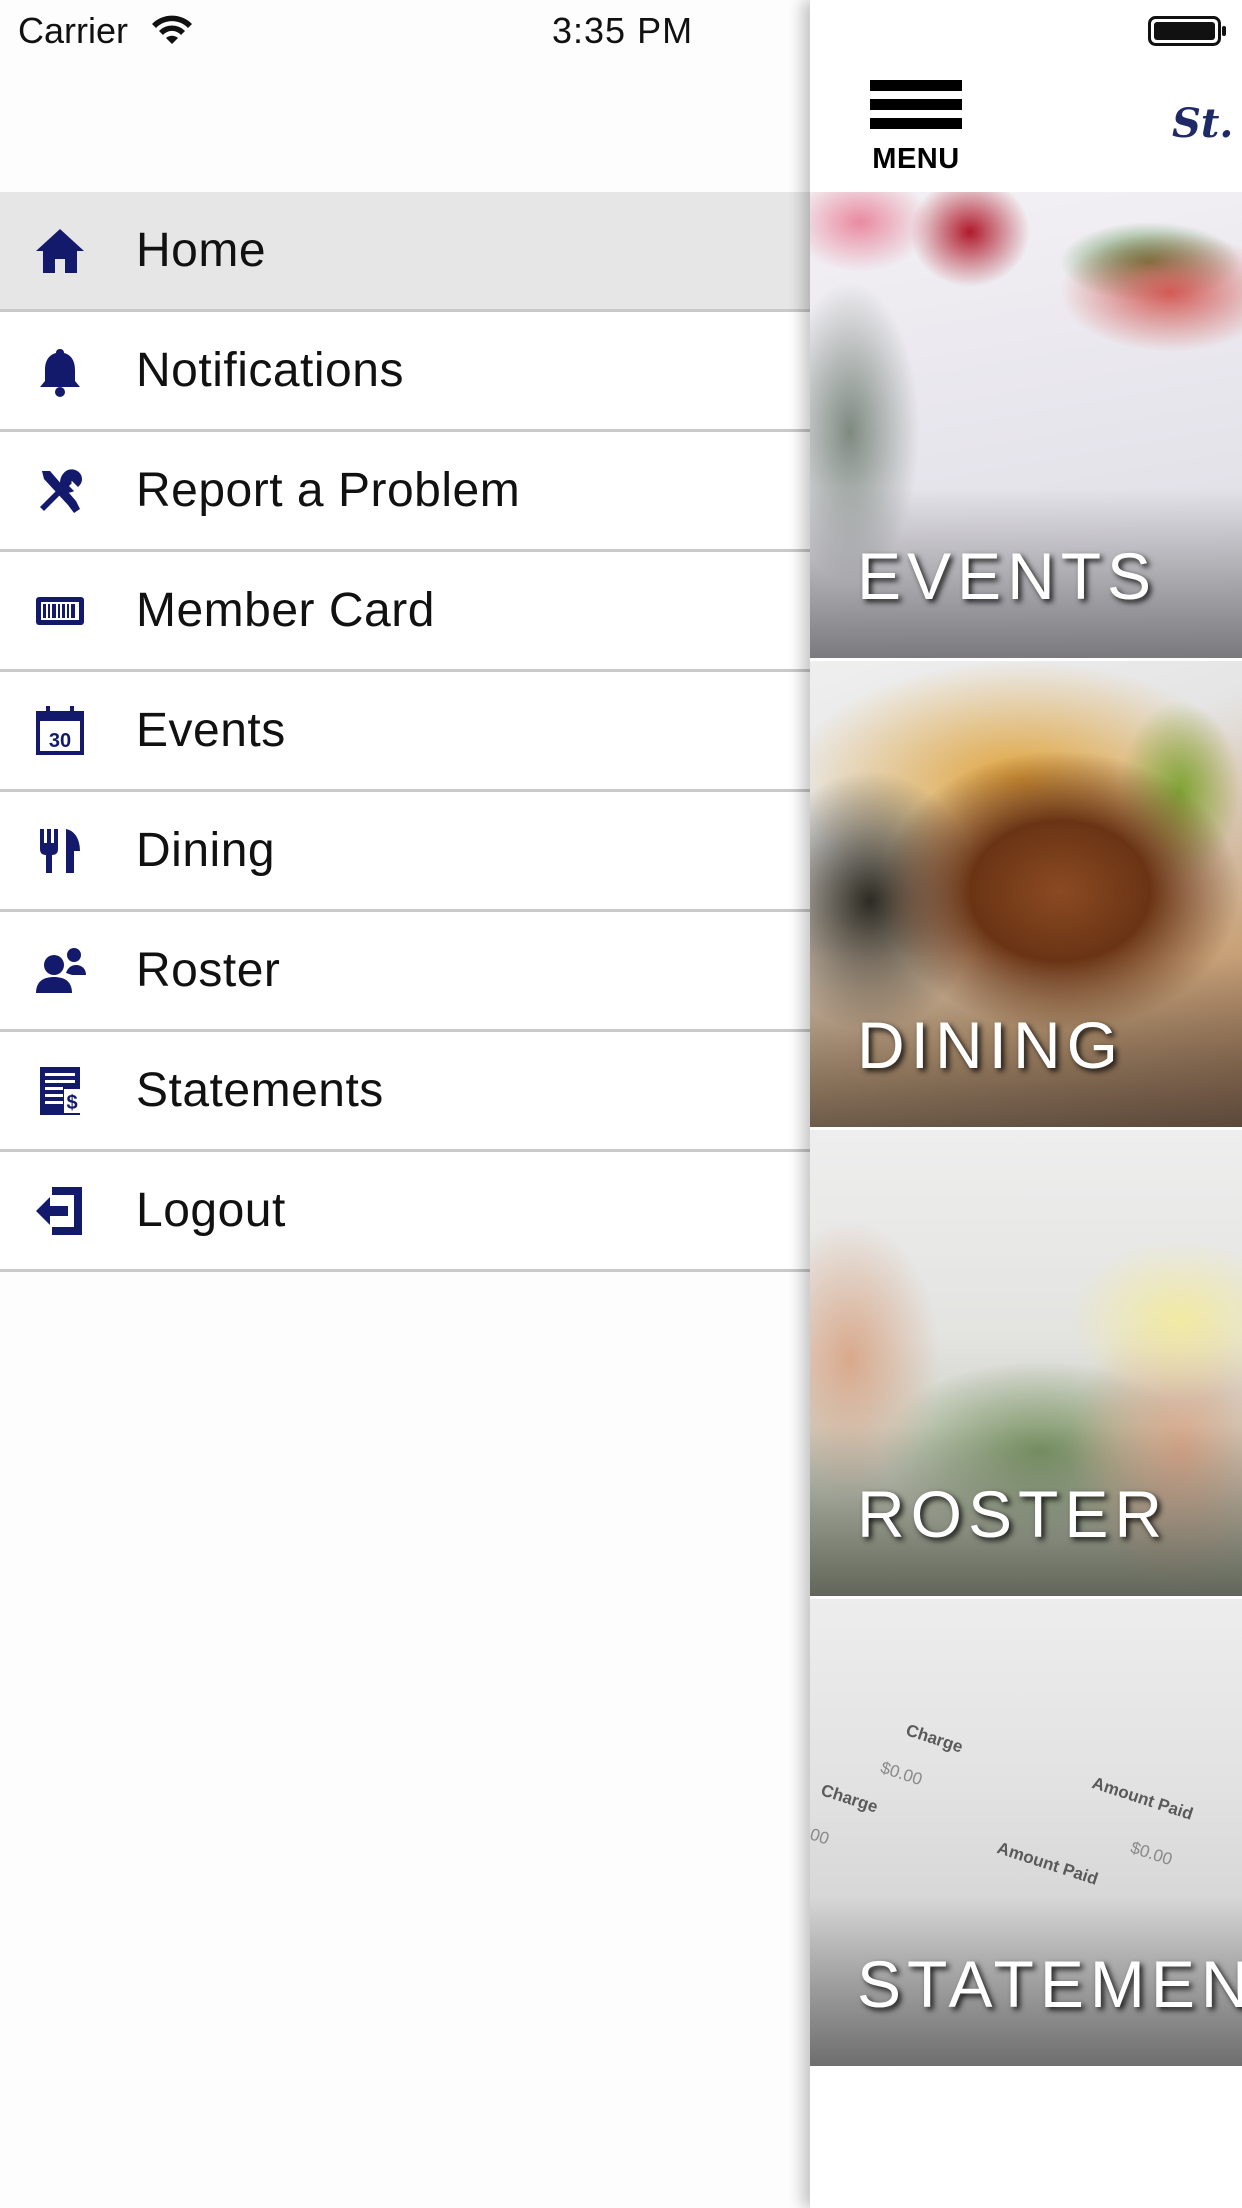 The image size is (1242, 2208). What do you see at coordinates (821, 1836) in the screenshot?
I see `statement-partial-amount-text: 00` at bounding box center [821, 1836].